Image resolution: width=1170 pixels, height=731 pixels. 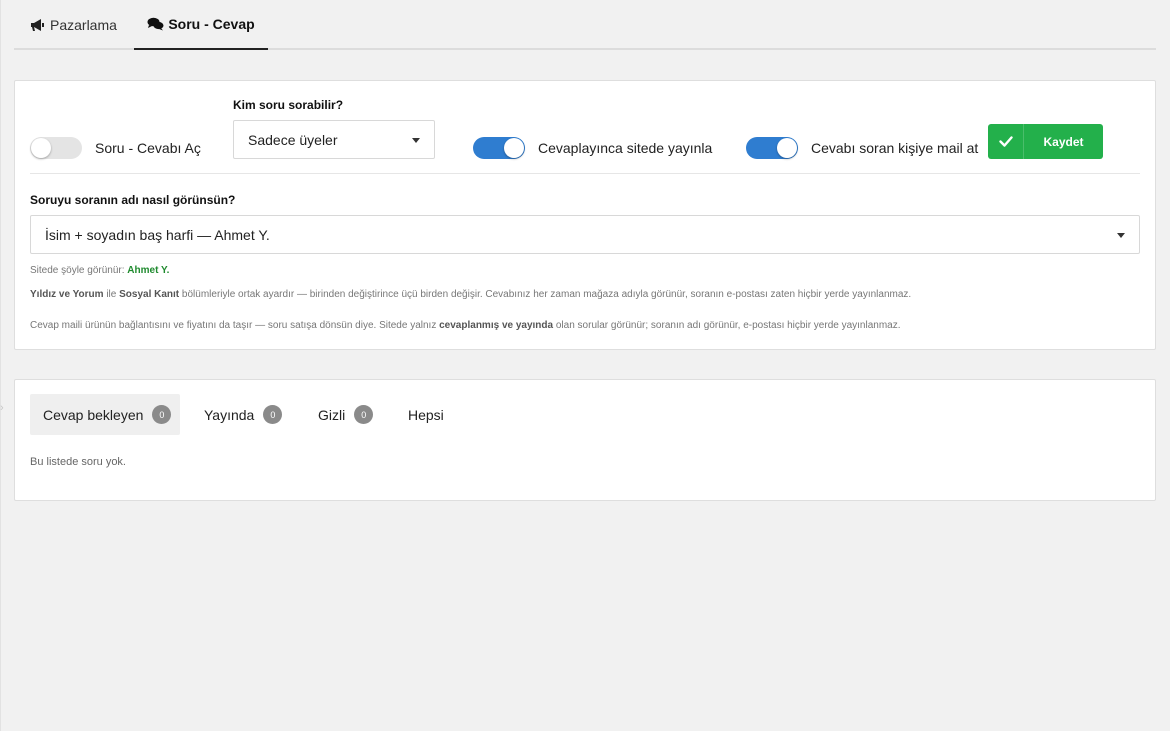 I want to click on who-can-ask-select: Sadece üyeler, so click(x=334, y=139).